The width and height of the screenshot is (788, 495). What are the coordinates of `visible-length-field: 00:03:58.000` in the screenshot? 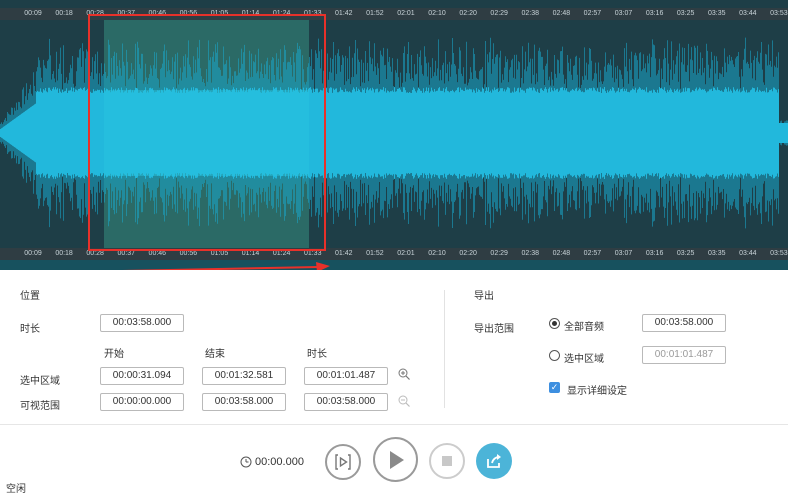 It's located at (346, 402).